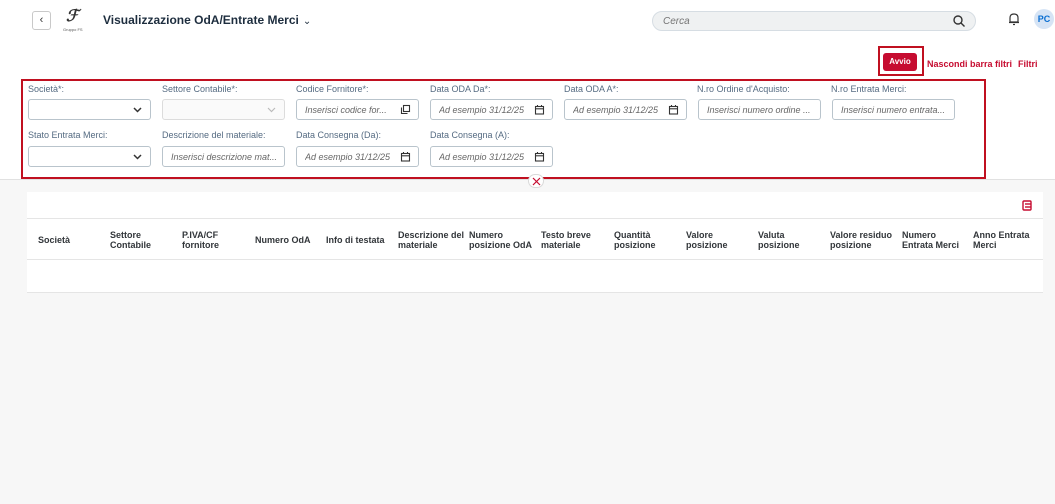 This screenshot has width=1055, height=504. What do you see at coordinates (200, 240) in the screenshot?
I see `col-header: P.IVA/CF fornitore` at bounding box center [200, 240].